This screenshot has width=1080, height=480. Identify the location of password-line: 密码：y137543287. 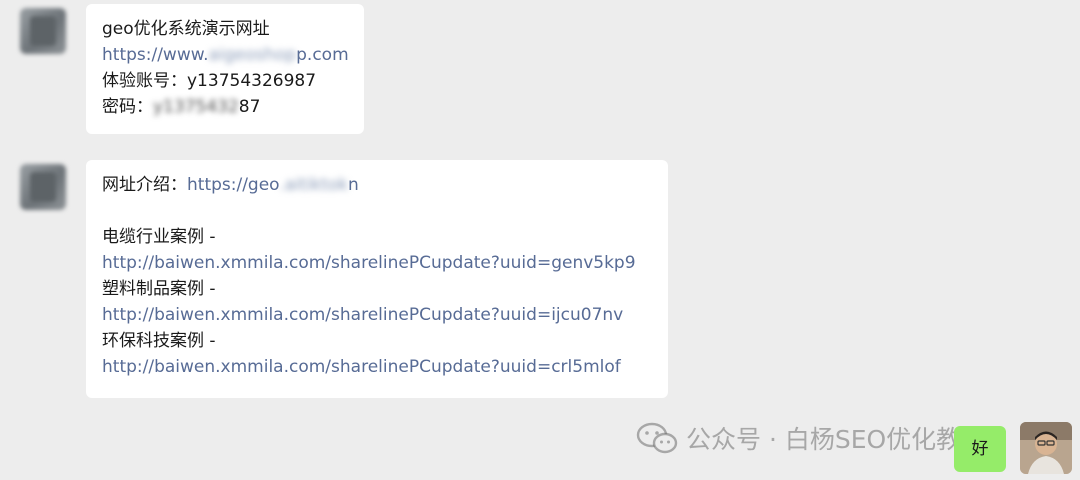
(225, 107).